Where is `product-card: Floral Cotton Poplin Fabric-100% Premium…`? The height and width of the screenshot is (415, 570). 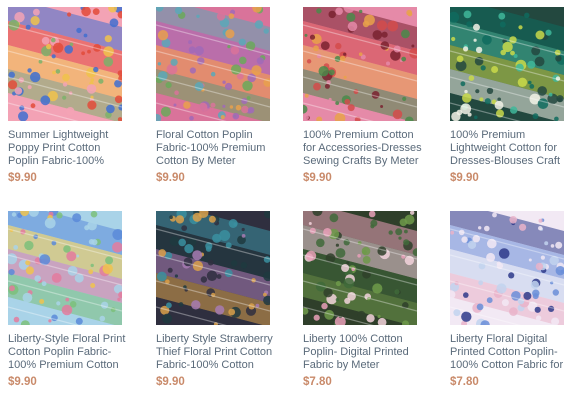 product-card: Floral Cotton Poplin Fabric-100% Premium… is located at coordinates (217, 95).